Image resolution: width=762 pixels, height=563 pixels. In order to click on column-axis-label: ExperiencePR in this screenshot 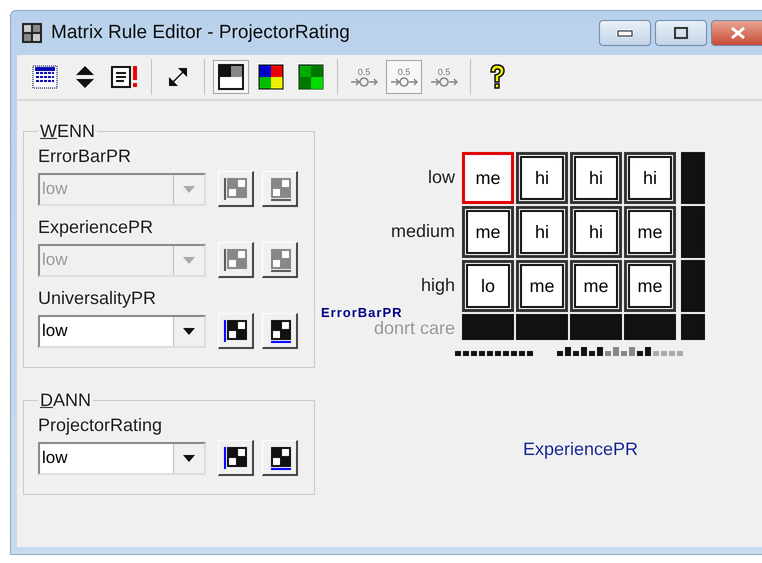, I will do `click(580, 449)`.